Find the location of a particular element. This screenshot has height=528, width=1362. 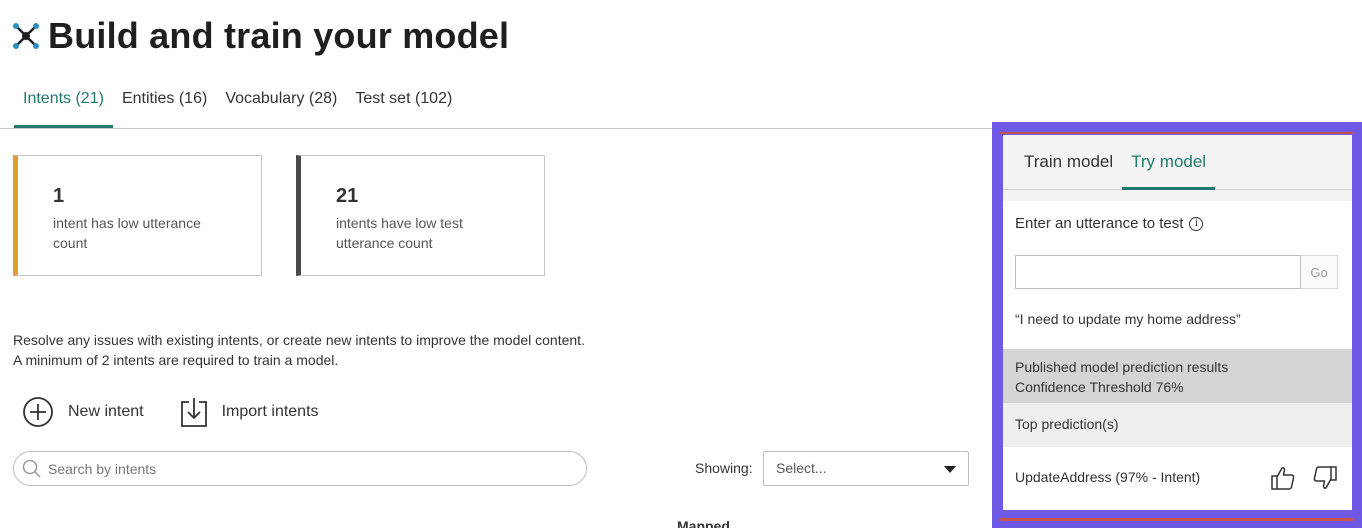

utterance-input is located at coordinates (1158, 272).